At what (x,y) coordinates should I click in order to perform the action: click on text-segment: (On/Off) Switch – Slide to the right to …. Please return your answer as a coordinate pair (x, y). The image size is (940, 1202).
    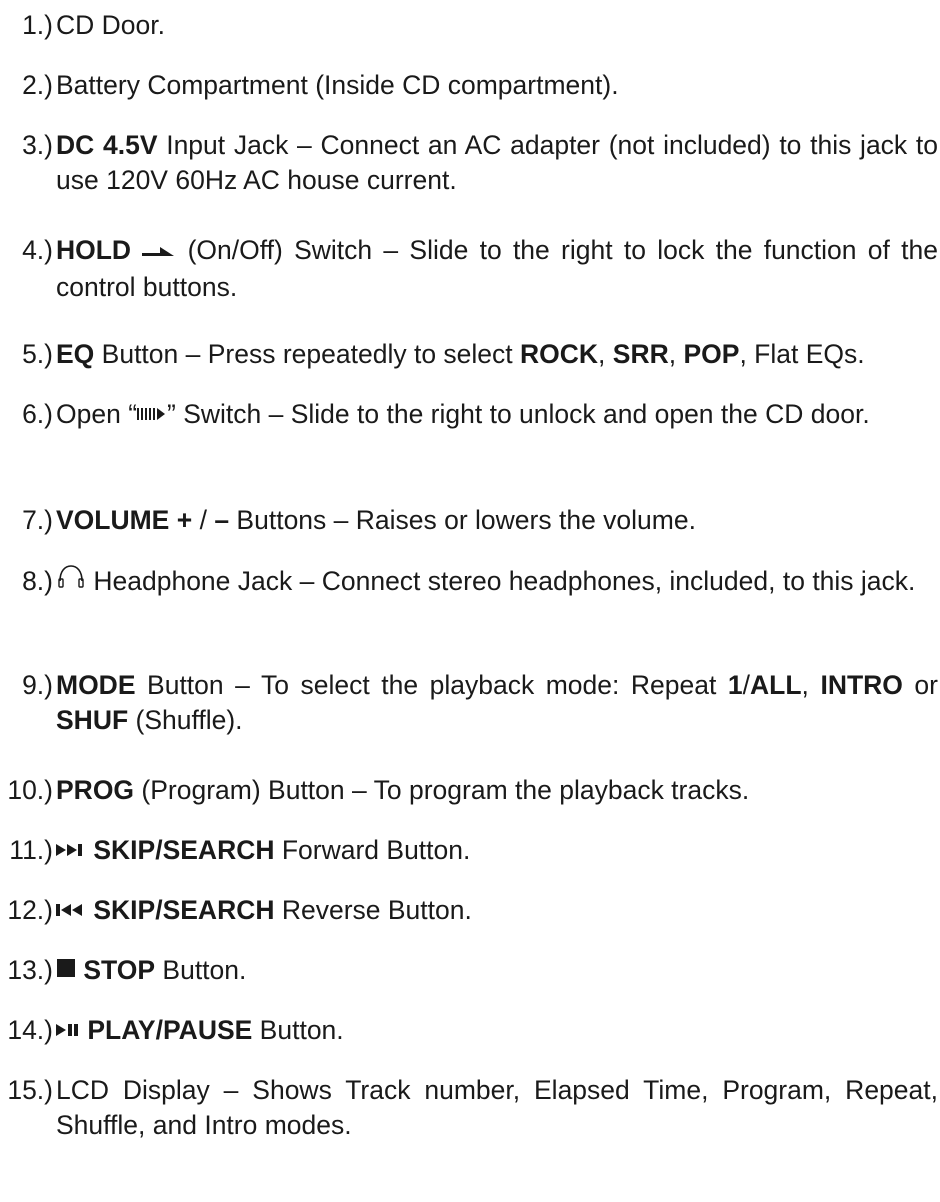
    Looking at the image, I should click on (497, 268).